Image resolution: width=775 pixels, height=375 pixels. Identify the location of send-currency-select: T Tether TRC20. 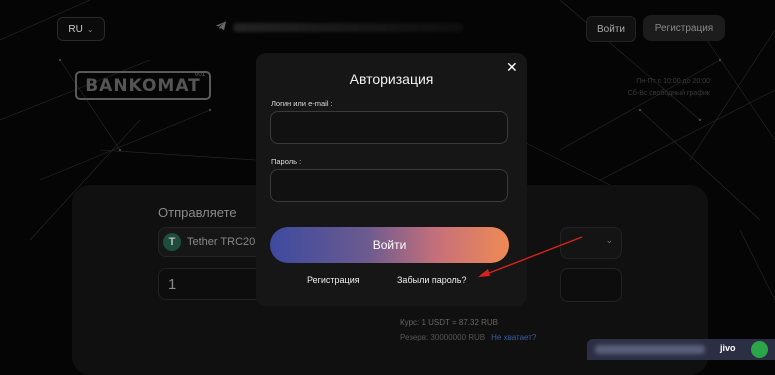
(214, 242).